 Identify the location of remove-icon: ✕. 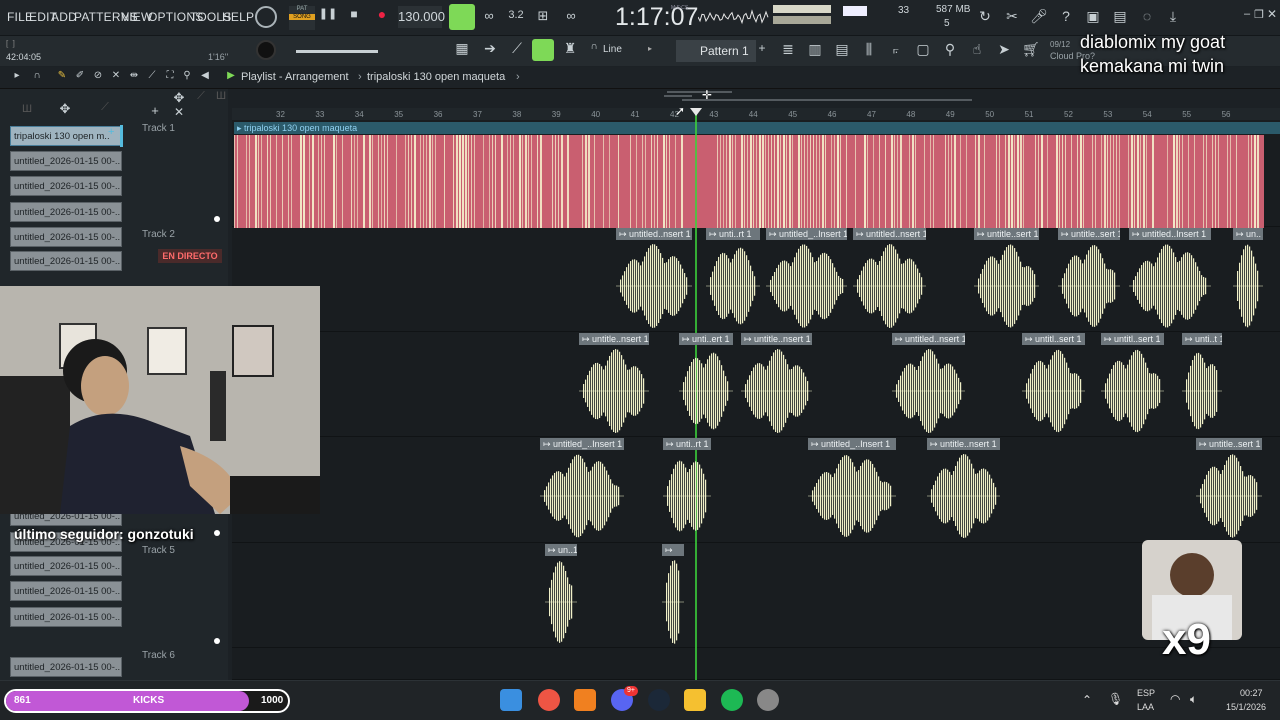
(179, 112).